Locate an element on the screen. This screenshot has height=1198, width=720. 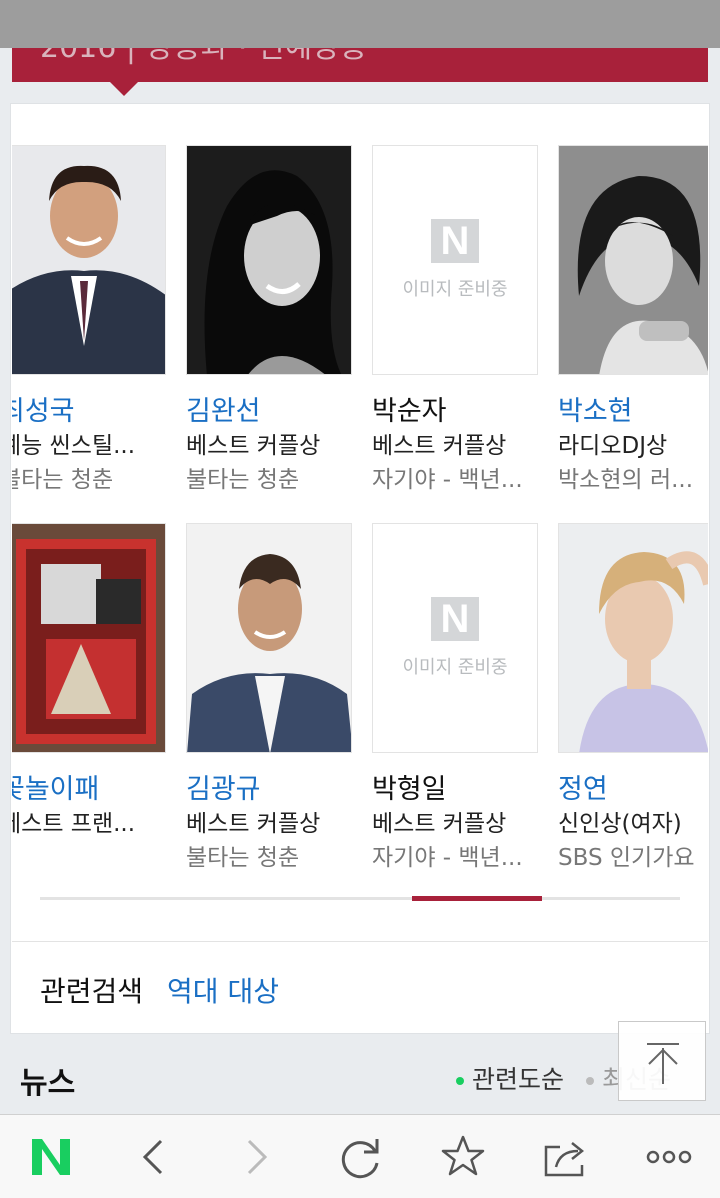
back-button is located at coordinates (152, 1156).